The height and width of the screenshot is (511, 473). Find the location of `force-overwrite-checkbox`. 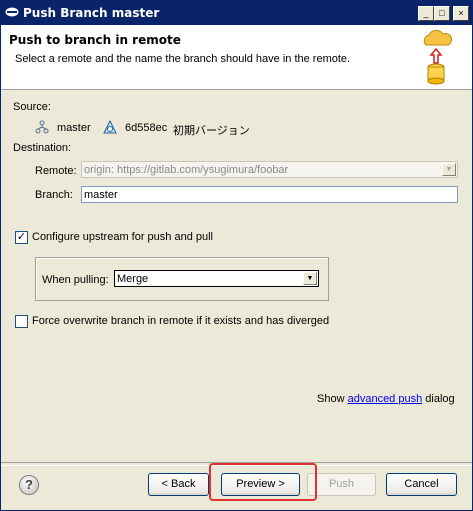

force-overwrite-checkbox is located at coordinates (21, 321).